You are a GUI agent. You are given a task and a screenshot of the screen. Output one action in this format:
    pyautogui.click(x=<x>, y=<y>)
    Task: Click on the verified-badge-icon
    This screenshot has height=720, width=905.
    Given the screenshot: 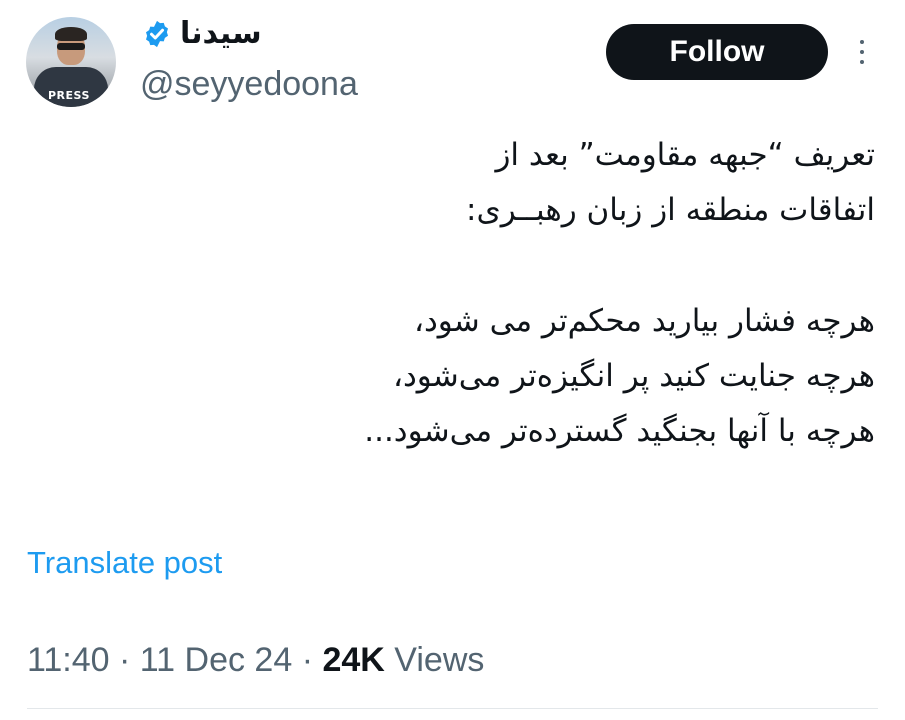 What is the action you would take?
    pyautogui.click(x=157, y=34)
    